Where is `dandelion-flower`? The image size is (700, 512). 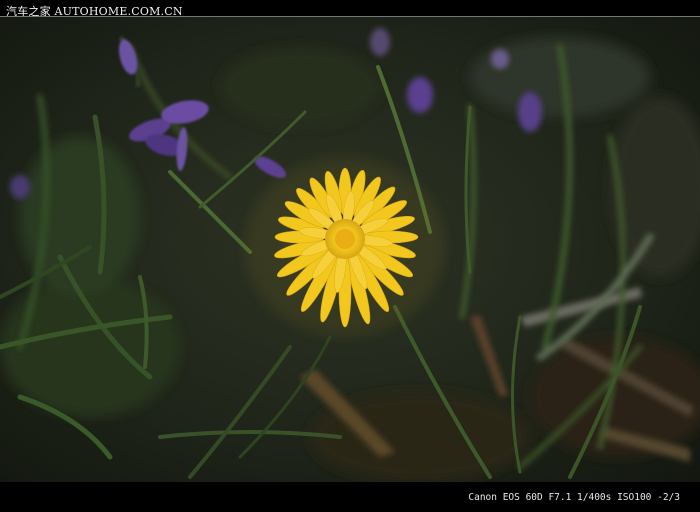
dandelion-flower is located at coordinates (345, 247).